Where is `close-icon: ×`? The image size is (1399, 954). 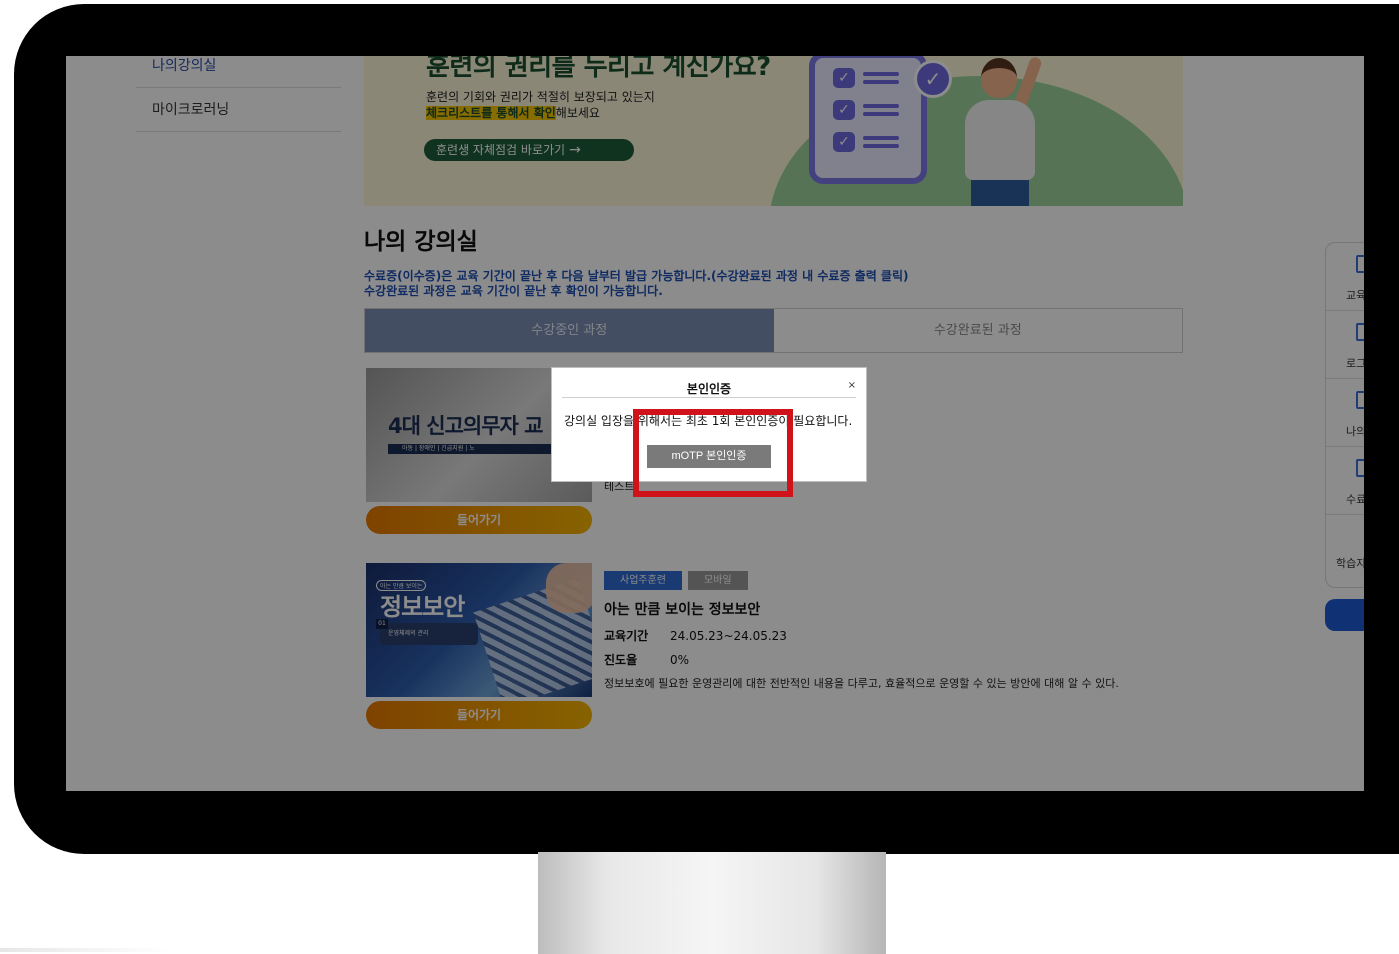 close-icon: × is located at coordinates (852, 385).